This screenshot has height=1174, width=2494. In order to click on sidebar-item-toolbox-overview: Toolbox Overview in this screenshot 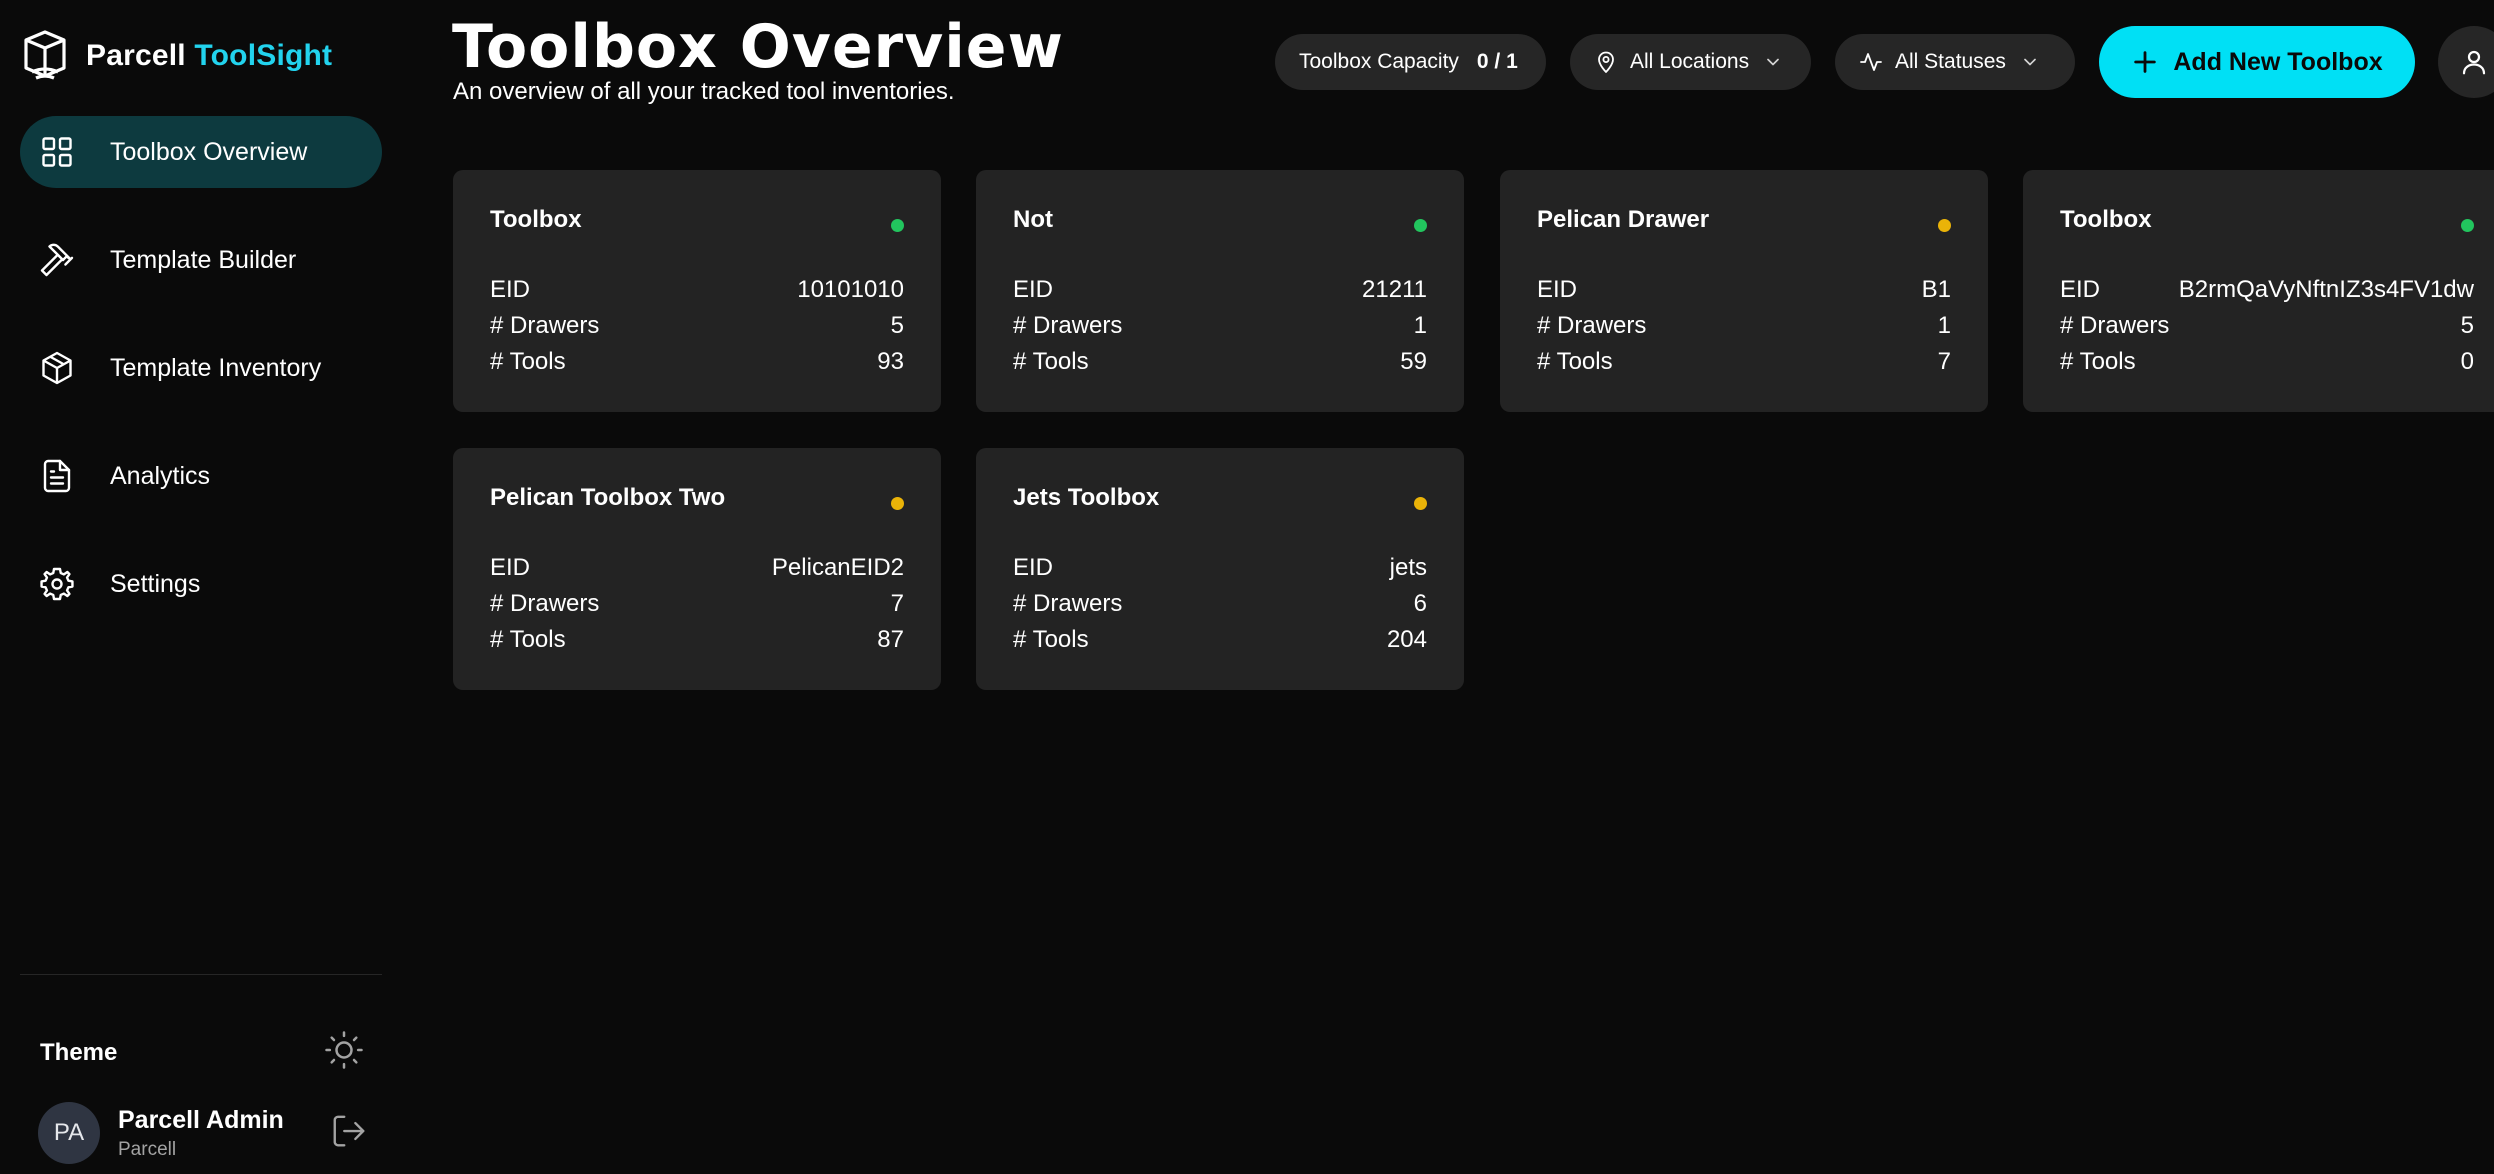, I will do `click(201, 152)`.